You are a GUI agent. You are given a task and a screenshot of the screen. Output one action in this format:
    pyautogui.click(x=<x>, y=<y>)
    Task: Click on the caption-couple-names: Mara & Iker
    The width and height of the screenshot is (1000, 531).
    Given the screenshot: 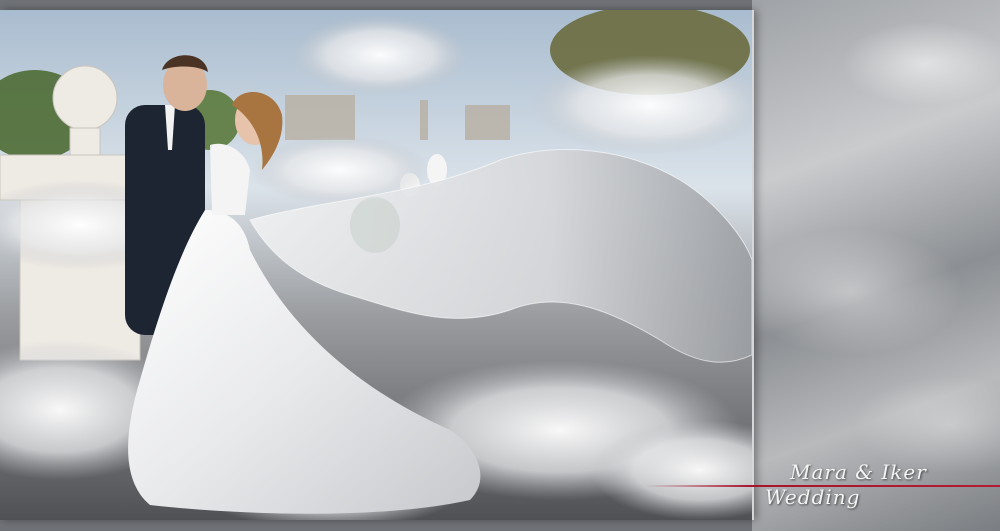 What is the action you would take?
    pyautogui.click(x=858, y=472)
    